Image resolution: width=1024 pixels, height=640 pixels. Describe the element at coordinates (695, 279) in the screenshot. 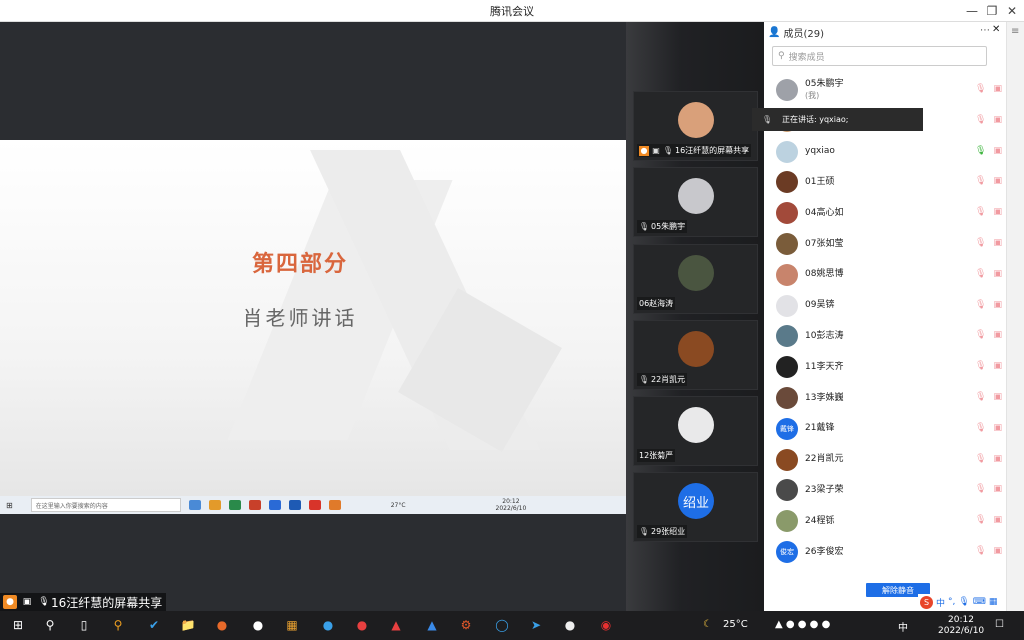

I see `video-tile: 06赵海涛` at that location.